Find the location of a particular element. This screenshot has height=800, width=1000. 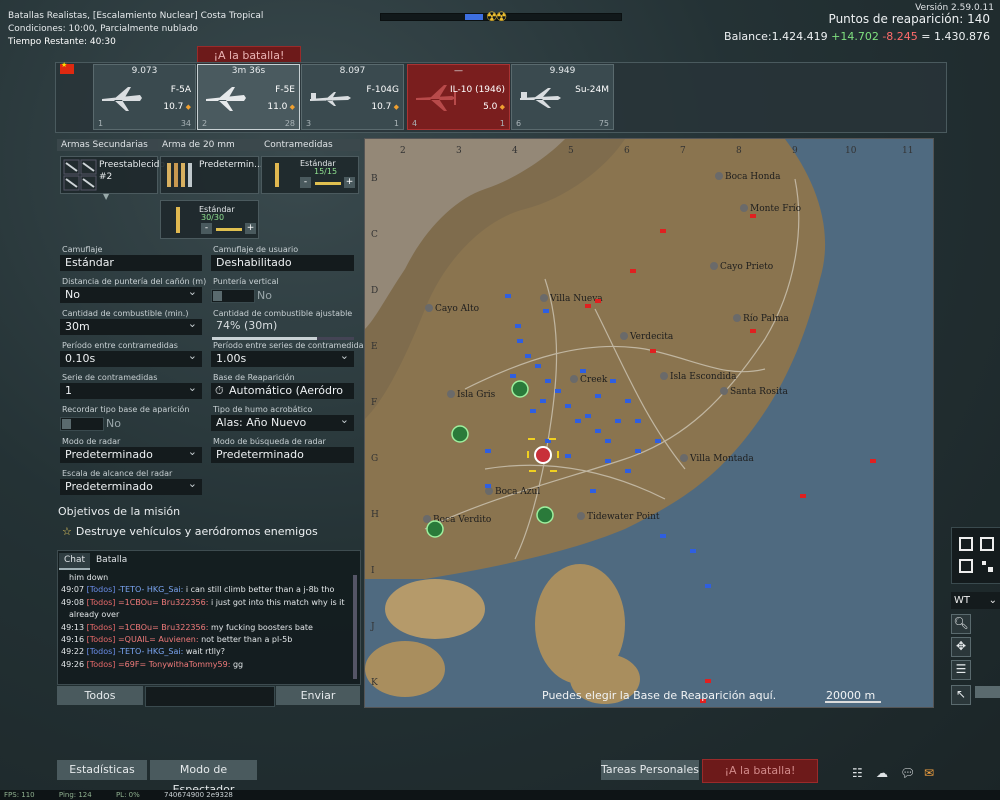

map-place-label: Río Palma is located at coordinates (766, 318).